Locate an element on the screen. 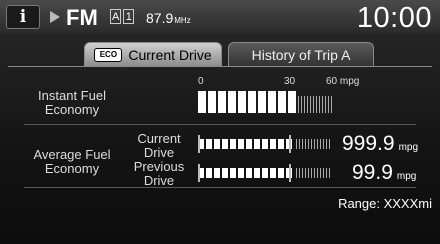 The image size is (440, 244). preset-bank-badge: A is located at coordinates (116, 16).